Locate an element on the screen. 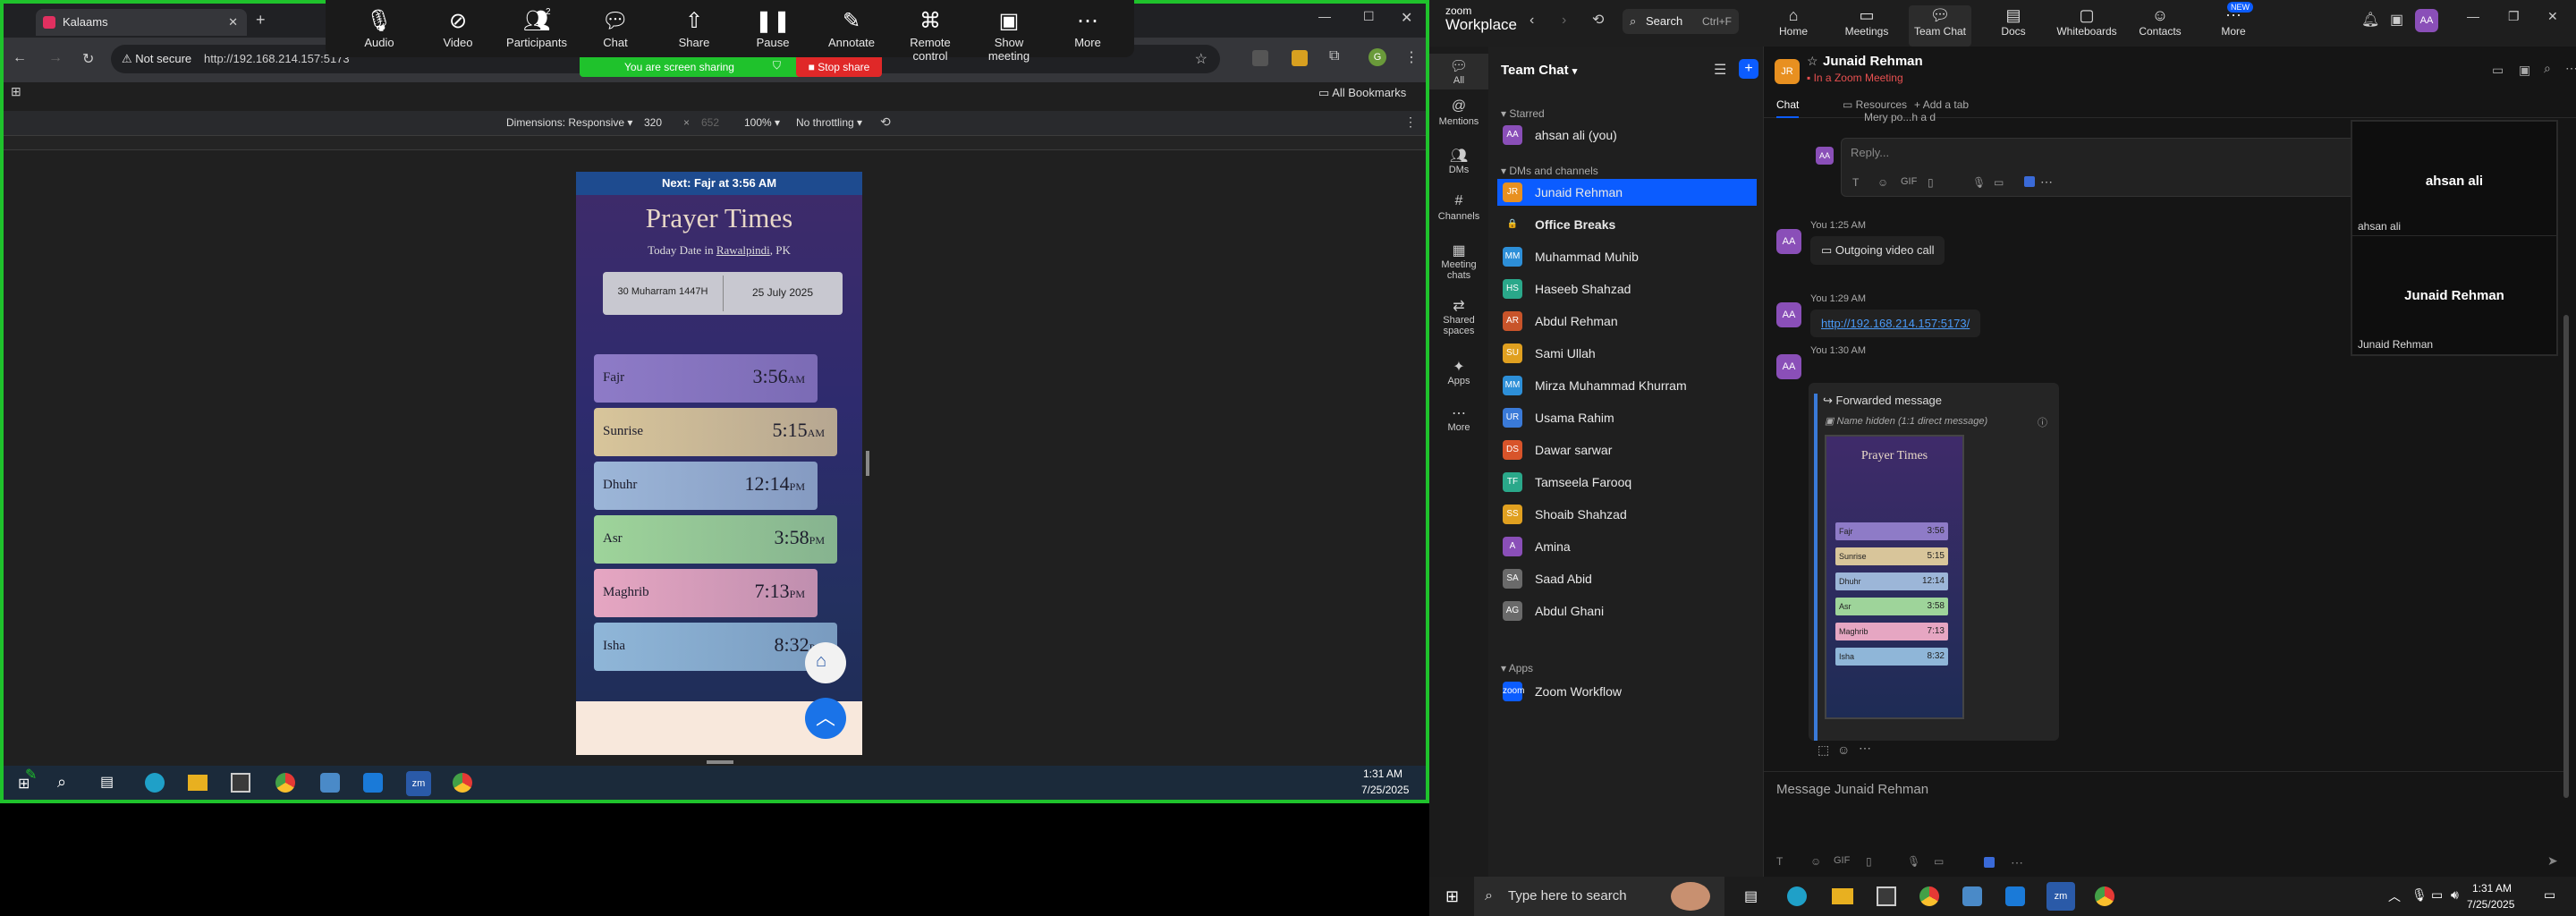 The width and height of the screenshot is (2576, 916). scroll-top-button: ︿ is located at coordinates (825, 718).